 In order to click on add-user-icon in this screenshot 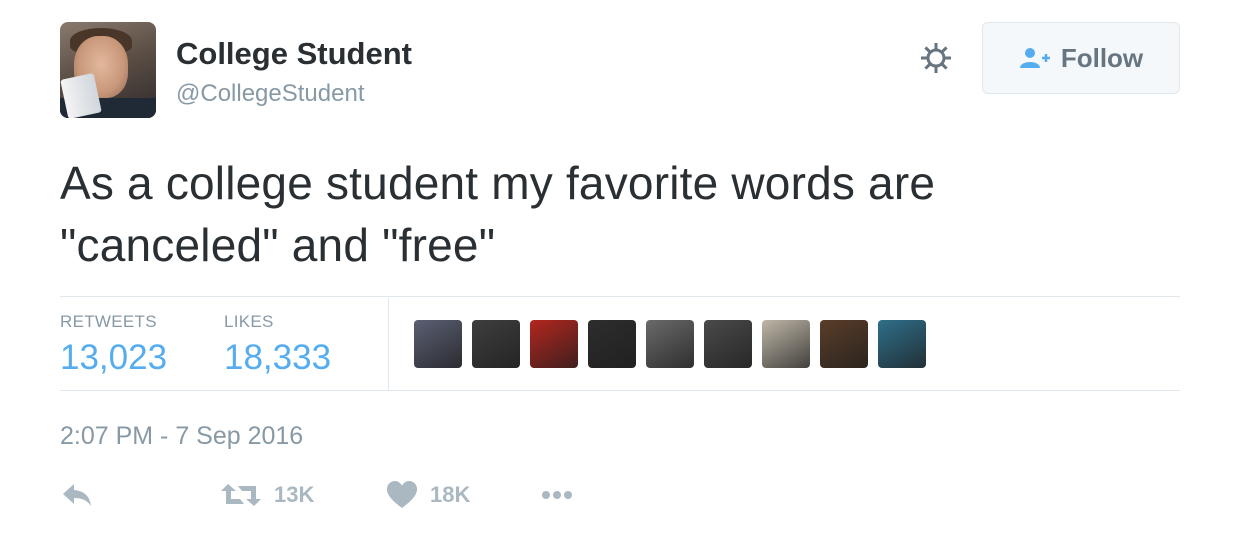, I will do `click(1034, 58)`.